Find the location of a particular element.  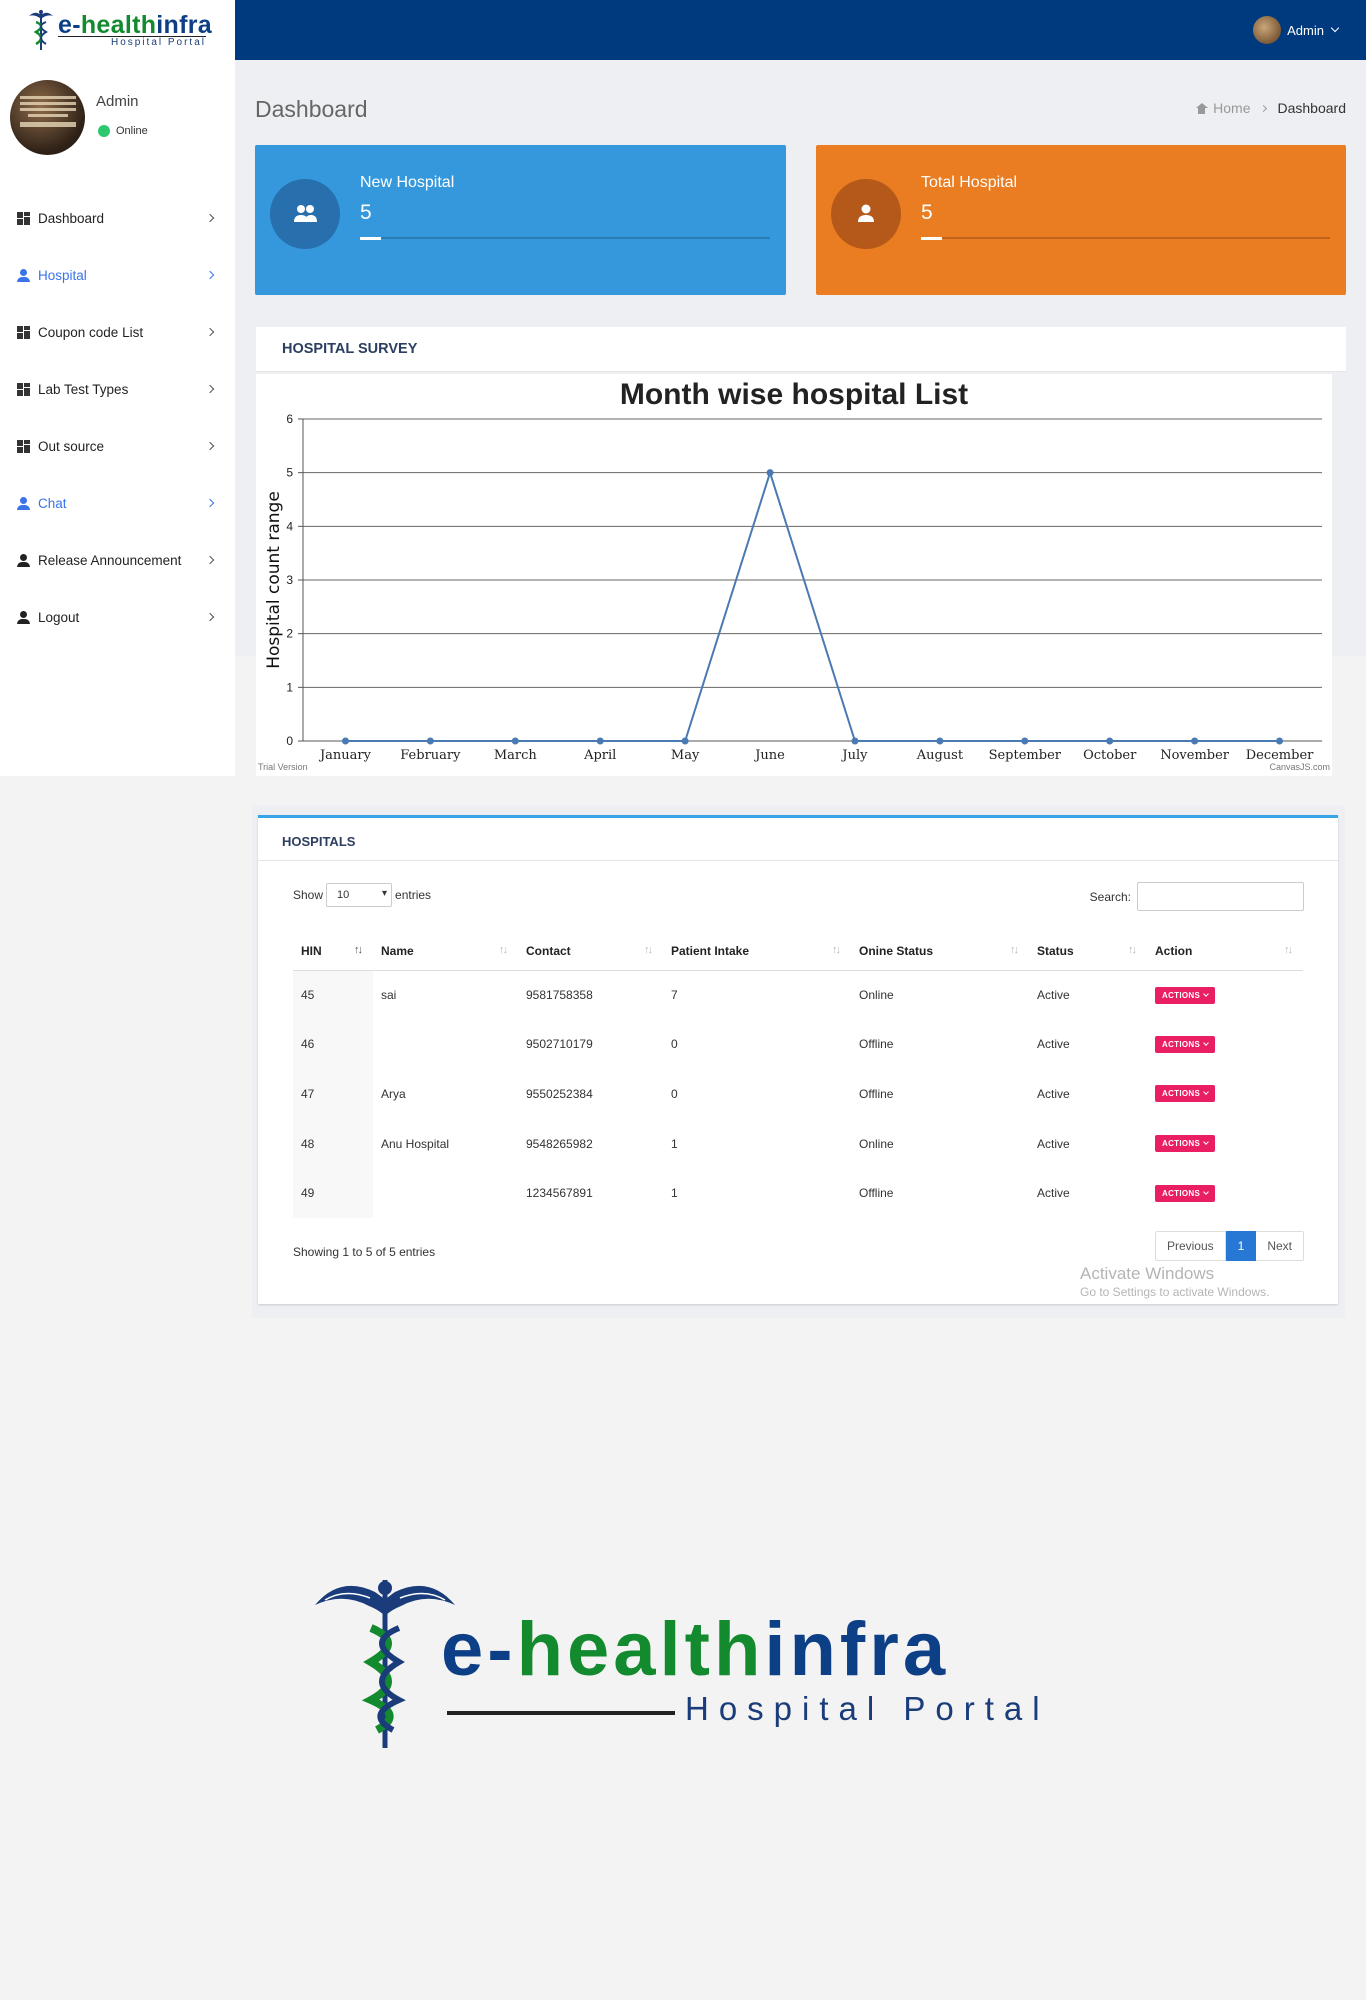

page-1-button: 1 is located at coordinates (1241, 1246).